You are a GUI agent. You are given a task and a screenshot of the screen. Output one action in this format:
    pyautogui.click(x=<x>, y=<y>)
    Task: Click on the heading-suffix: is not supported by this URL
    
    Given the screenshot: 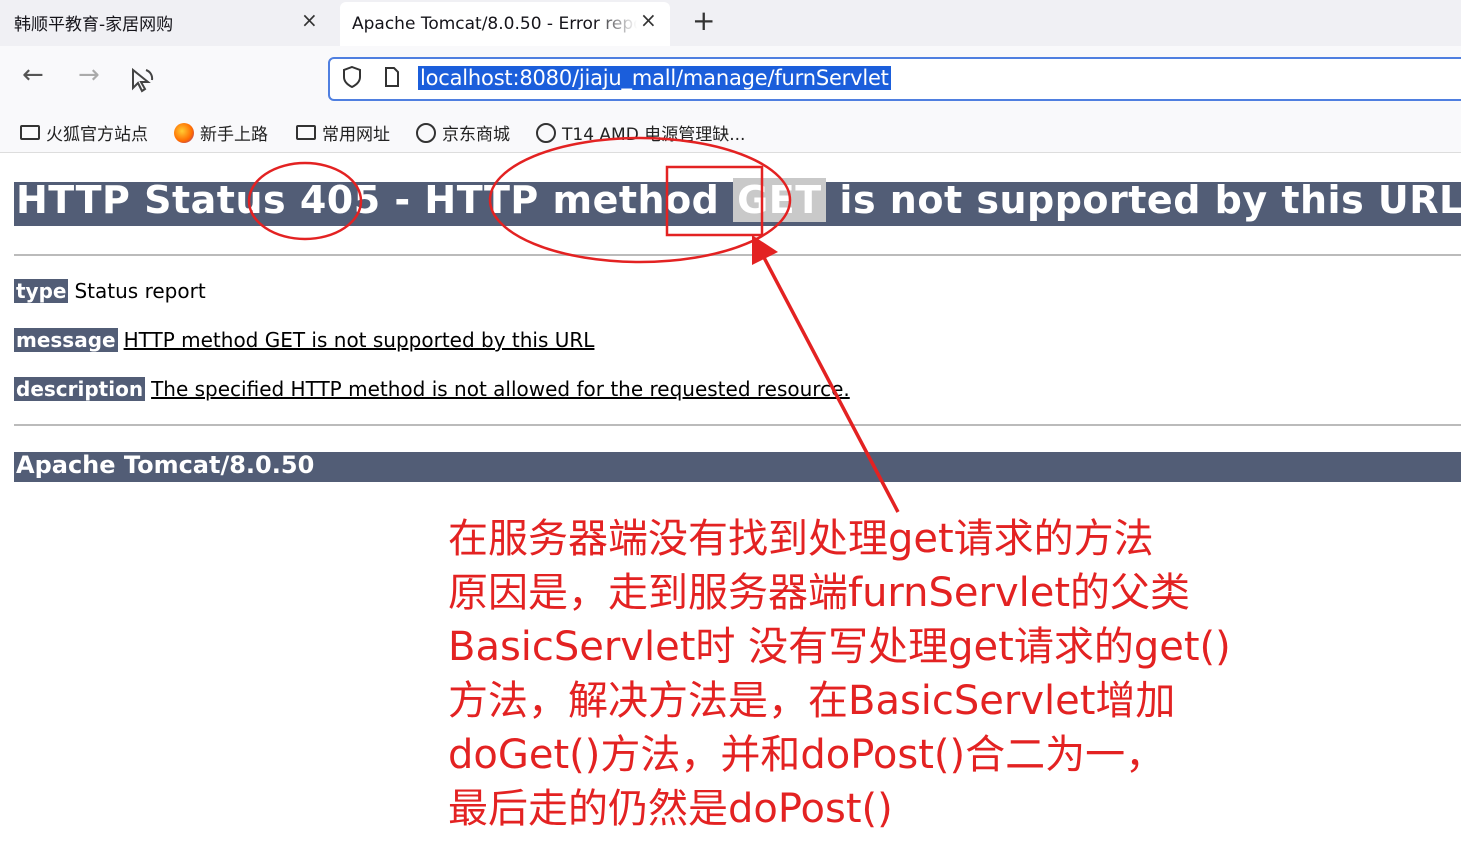 What is the action you would take?
    pyautogui.click(x=1143, y=200)
    